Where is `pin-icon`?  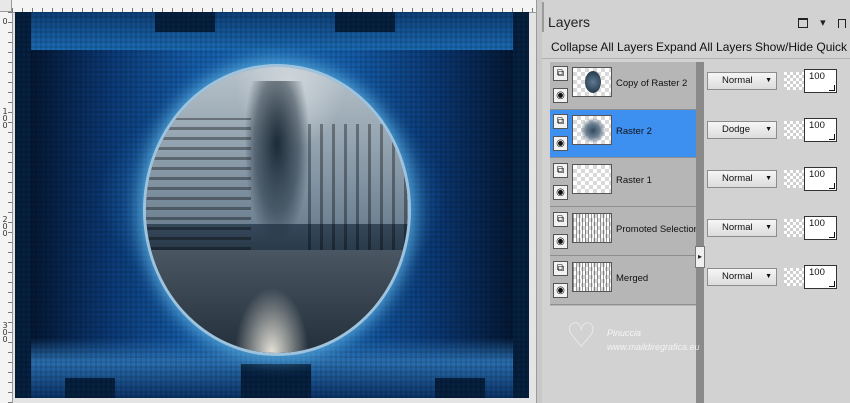
pin-icon is located at coordinates (841, 23).